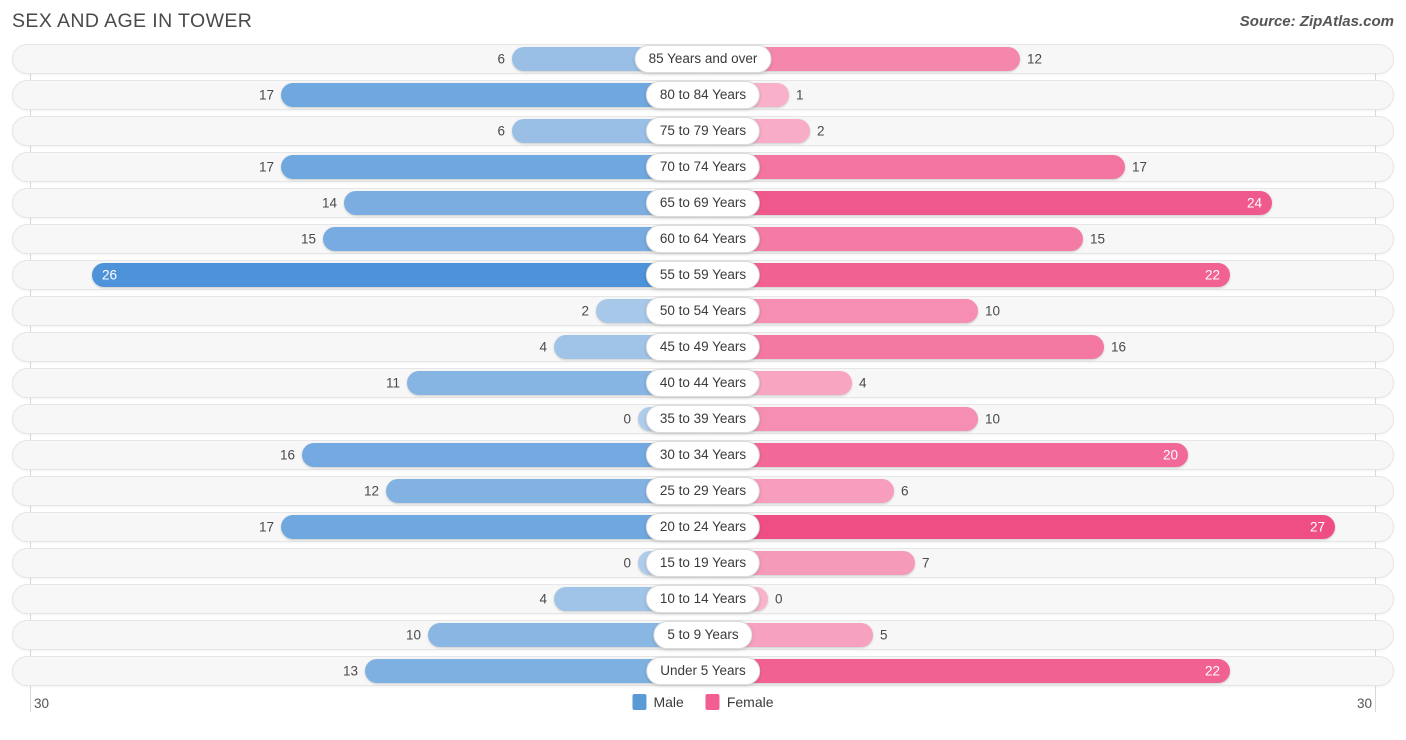  I want to click on row-content: 12 6 25 to 29 Years, so click(703, 491).